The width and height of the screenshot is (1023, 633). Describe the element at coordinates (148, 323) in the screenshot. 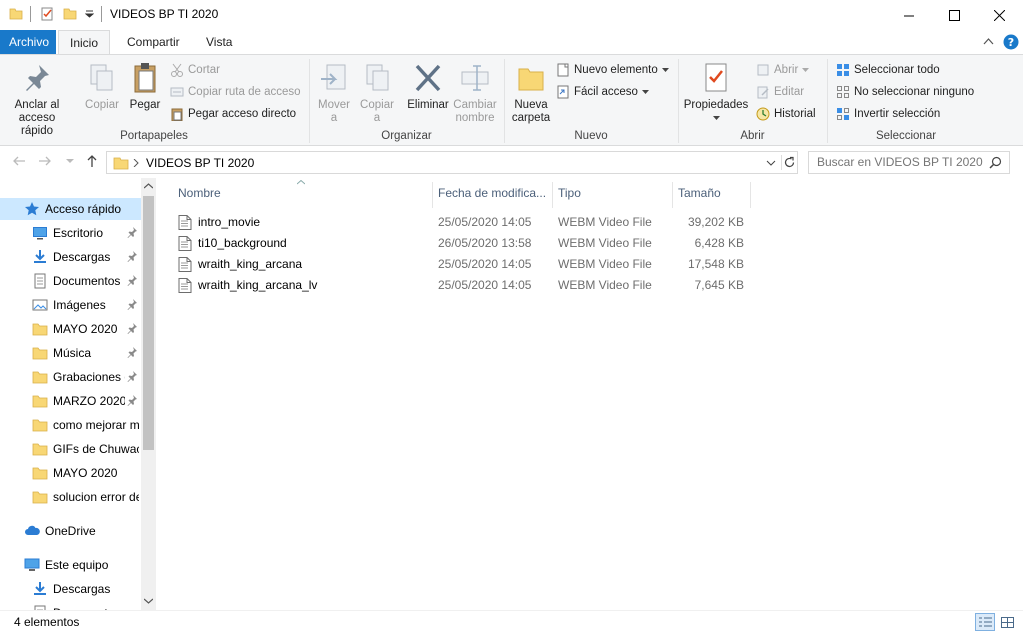

I see `nav-scroll-thumb` at that location.